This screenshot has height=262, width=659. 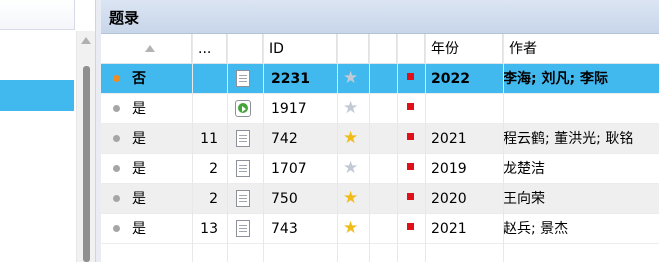 I want to click on column-header-status, so click(x=146, y=49).